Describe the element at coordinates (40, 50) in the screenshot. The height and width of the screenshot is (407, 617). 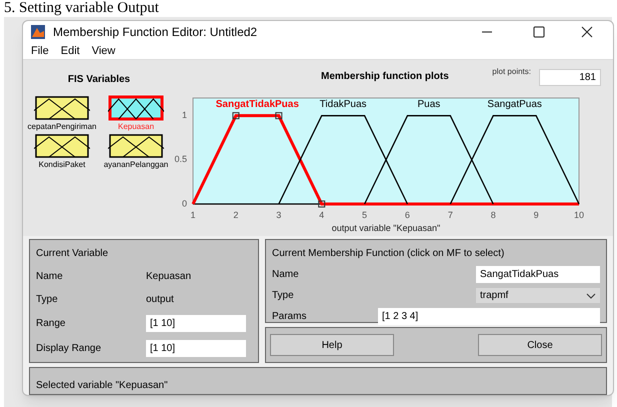
I see `menu-item: File` at that location.